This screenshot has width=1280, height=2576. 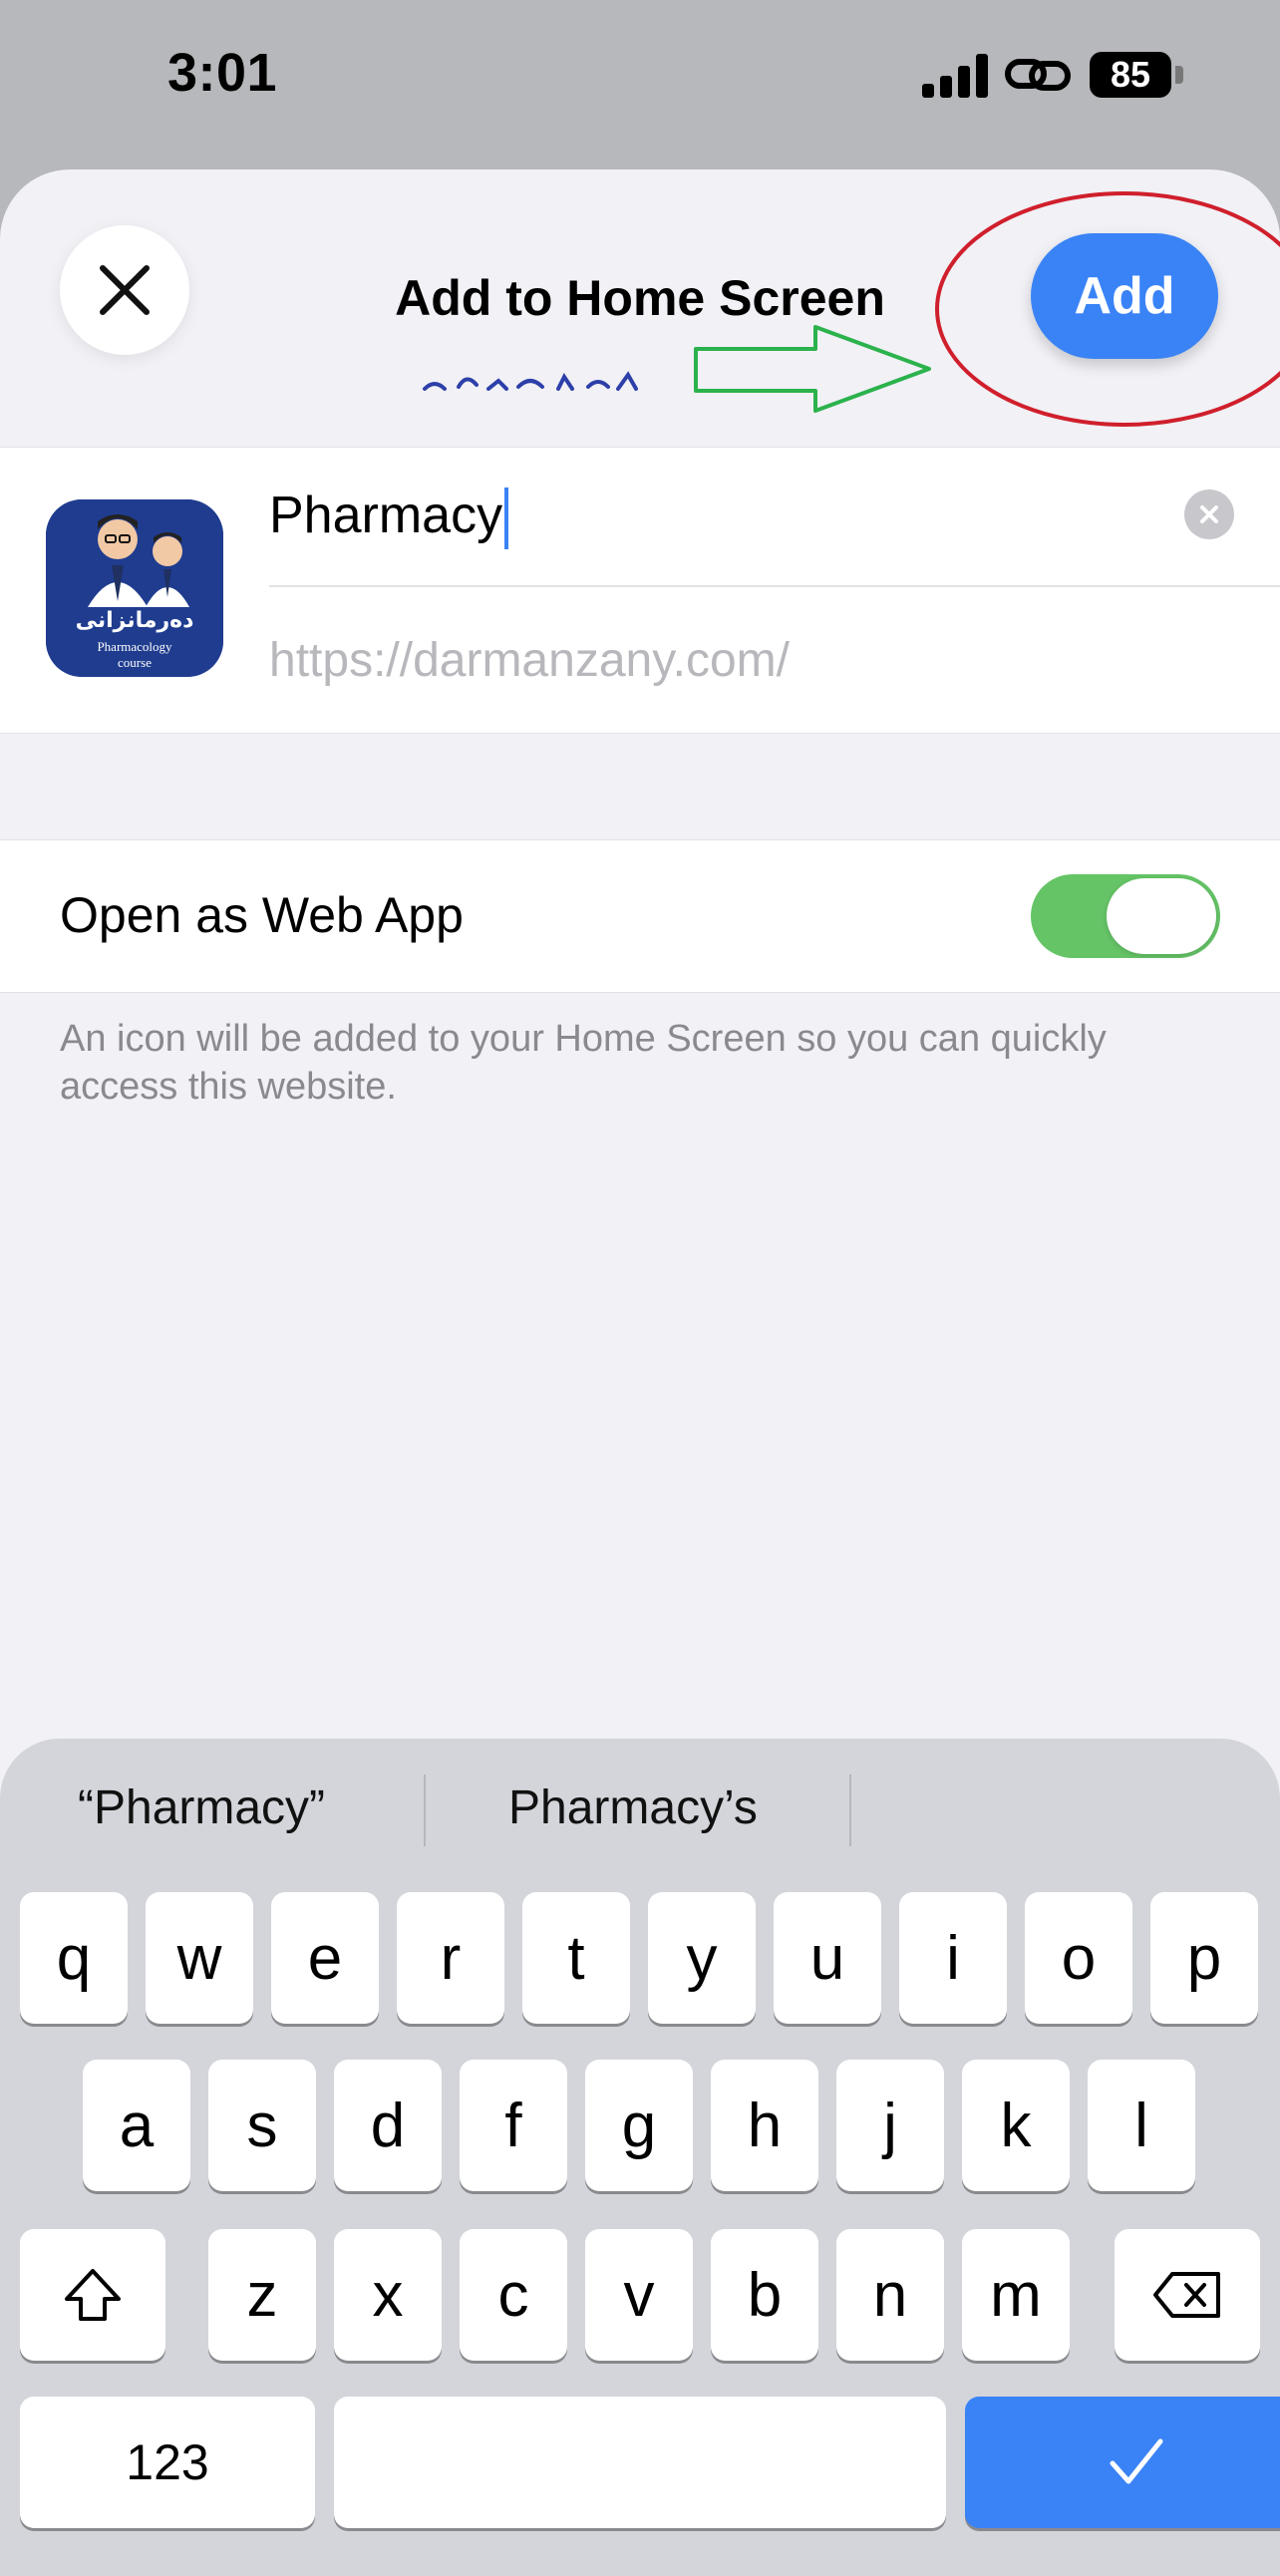 What do you see at coordinates (134, 619) in the screenshot?
I see `icon-arabic-text: دەرمانزانی` at bounding box center [134, 619].